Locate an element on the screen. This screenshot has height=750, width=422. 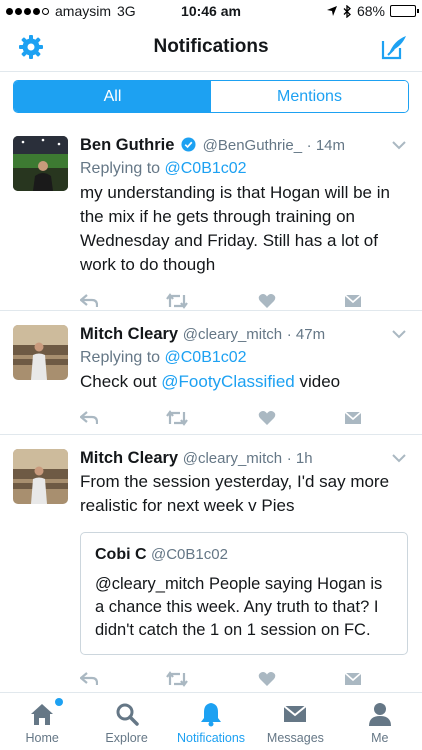
tab-messages: Messages is located at coordinates (295, 721).